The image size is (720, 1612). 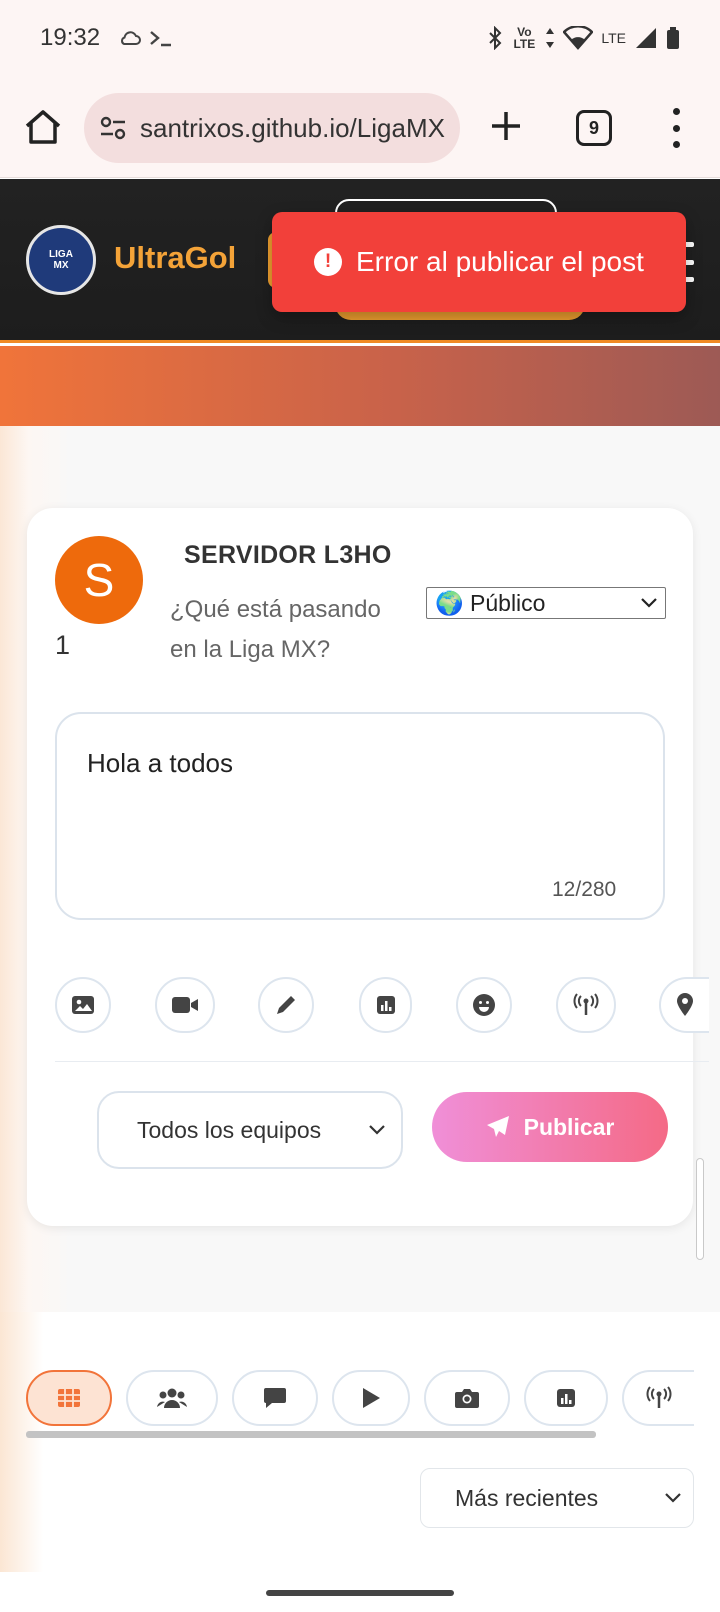 I want to click on play-icon, so click(x=371, y=1398).